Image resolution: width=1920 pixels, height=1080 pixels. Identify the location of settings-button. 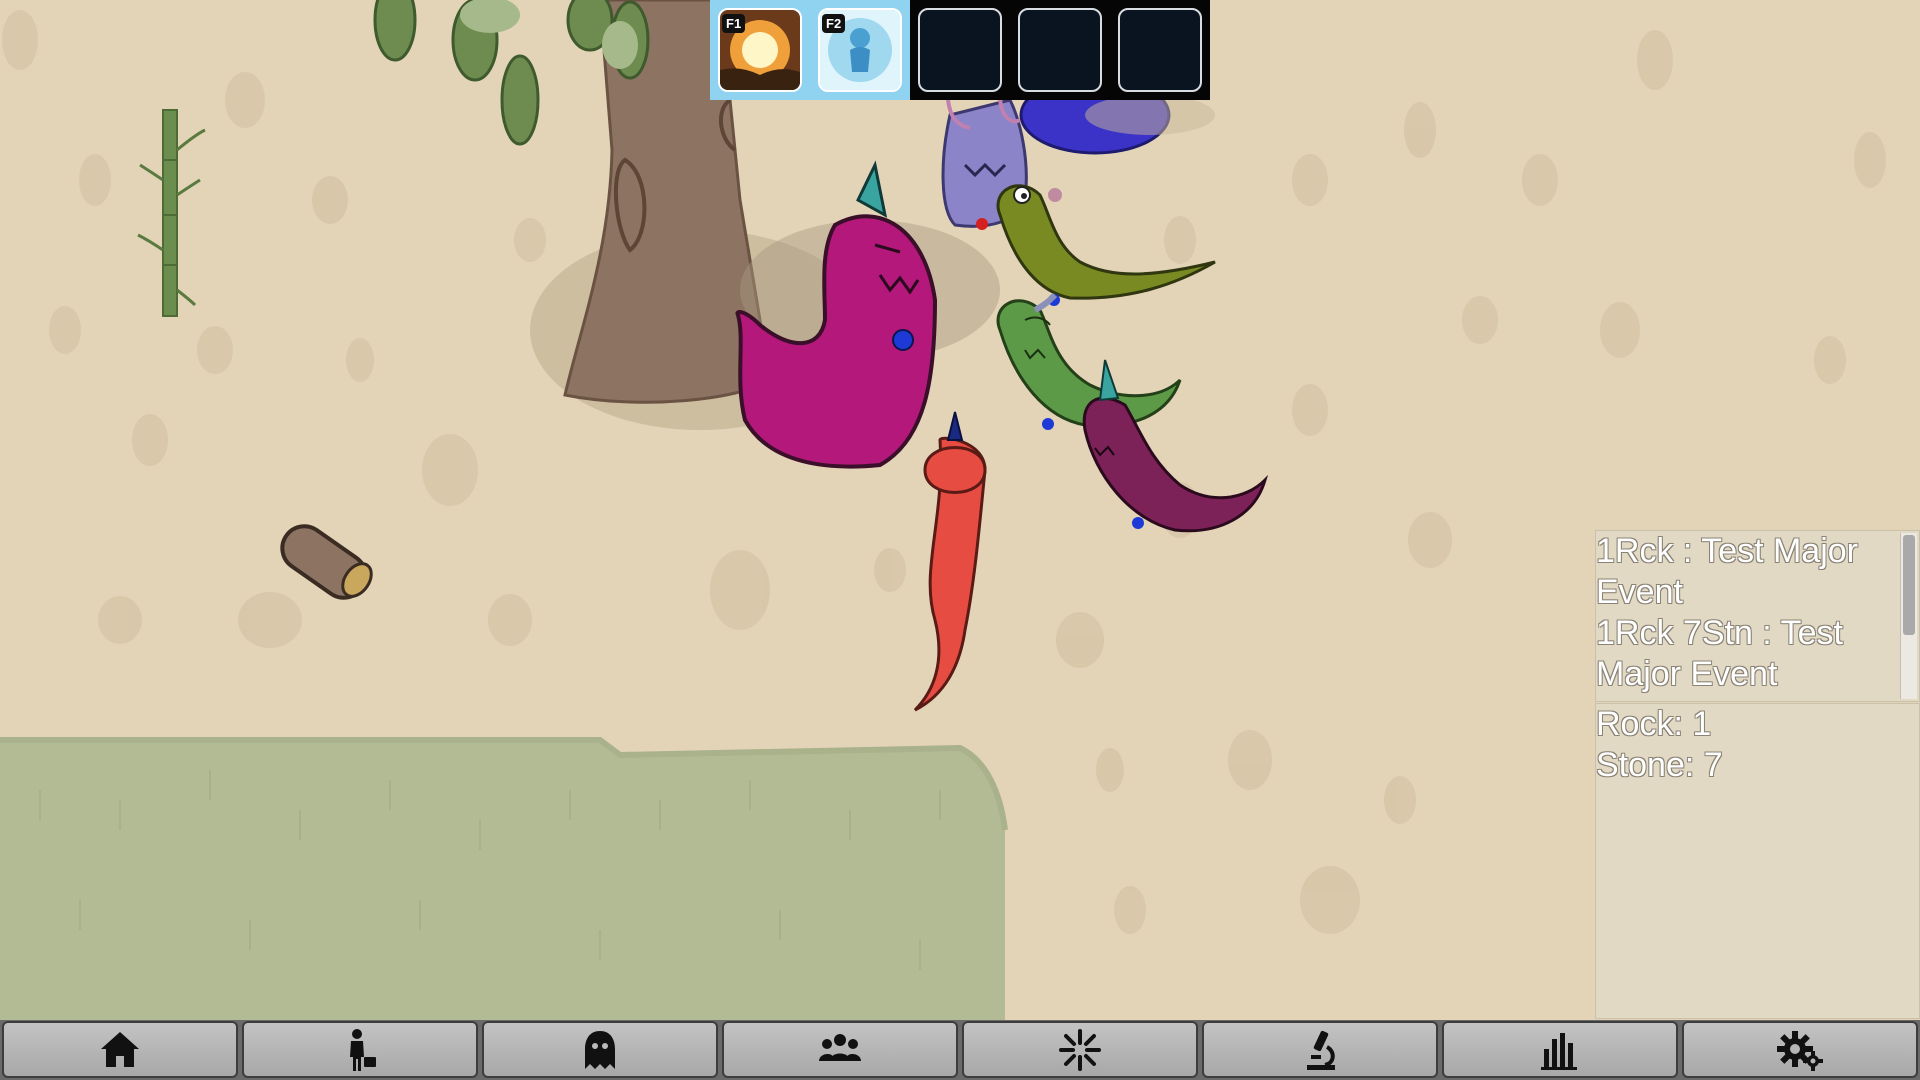
(1800, 1049).